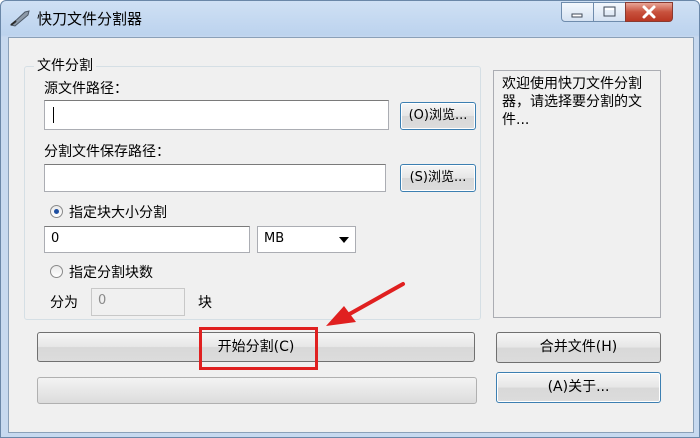 This screenshot has width=700, height=438. I want to click on highlight-box, so click(258, 348).